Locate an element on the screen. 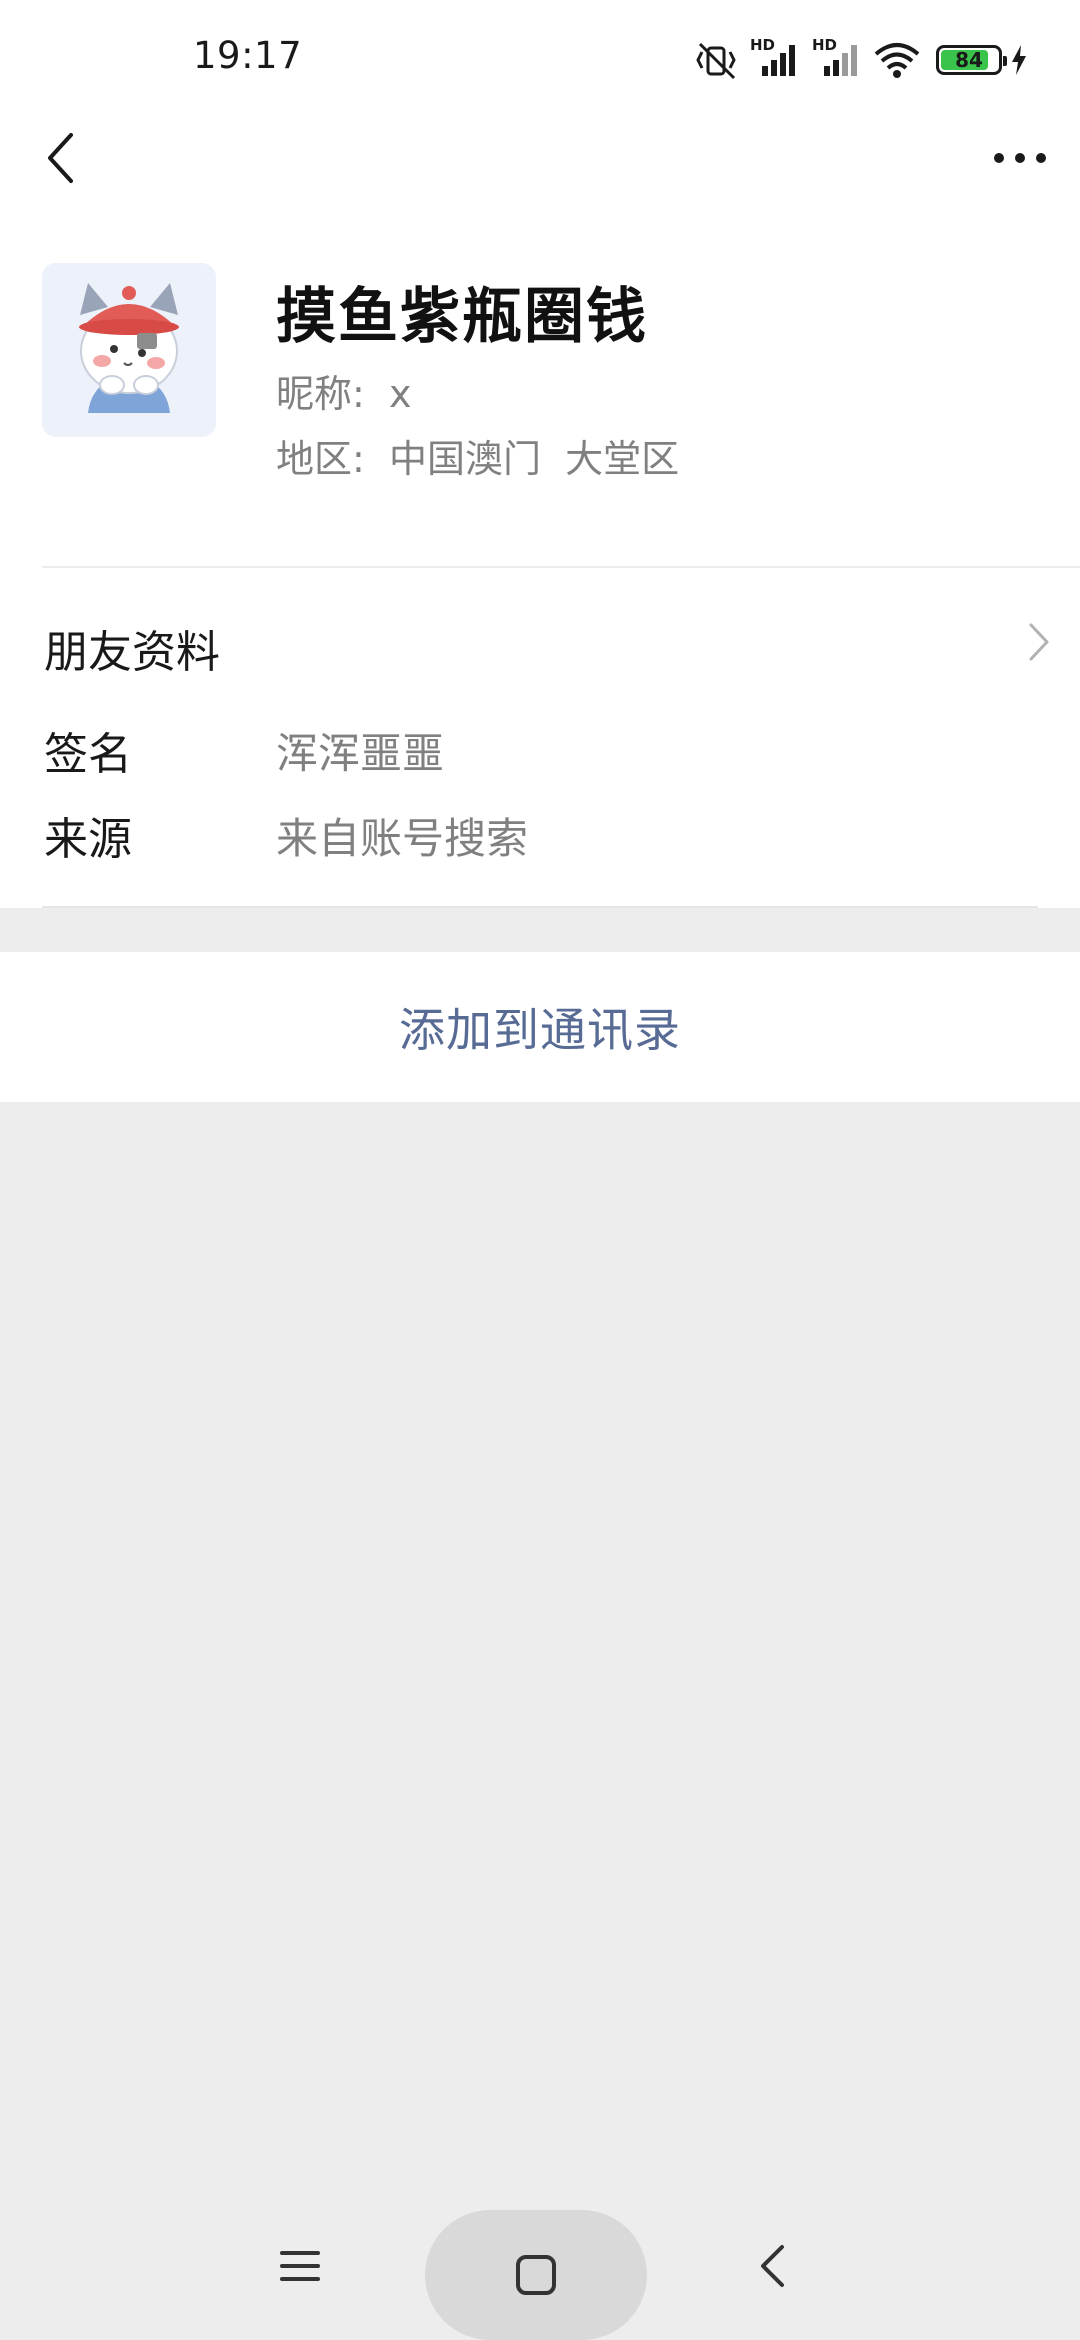 Image resolution: width=1080 pixels, height=2340 pixels. status-time: 19:17 is located at coordinates (248, 55).